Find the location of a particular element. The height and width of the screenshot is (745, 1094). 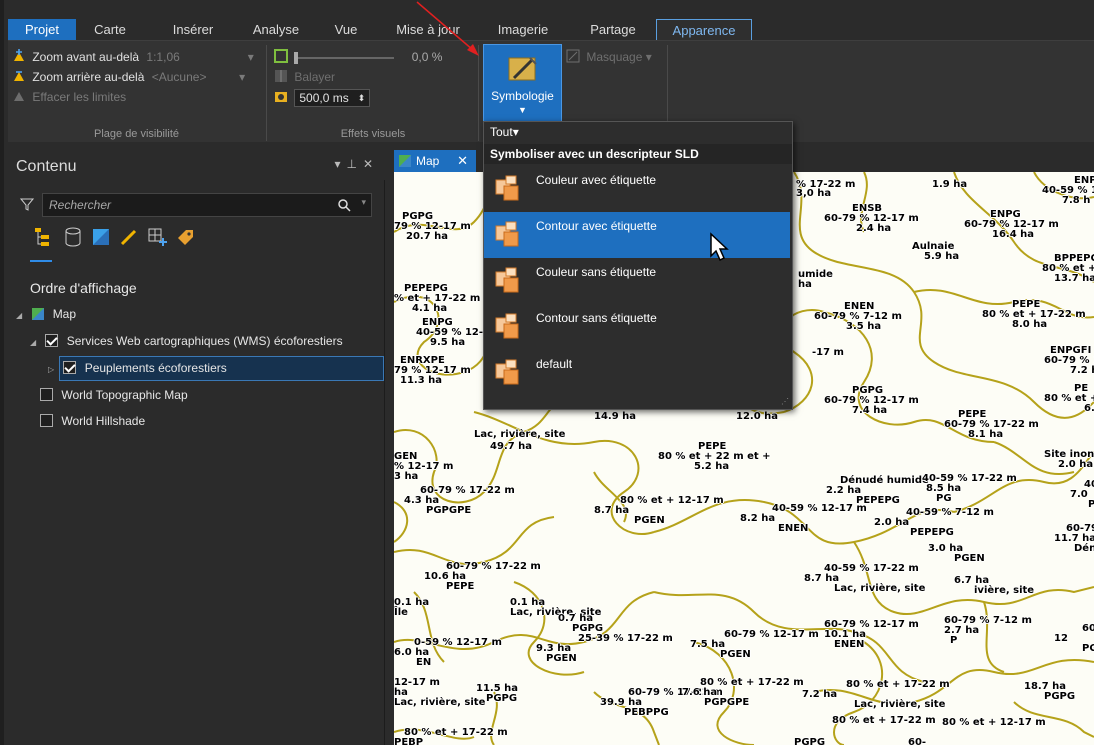

search-icon is located at coordinates (344, 205).